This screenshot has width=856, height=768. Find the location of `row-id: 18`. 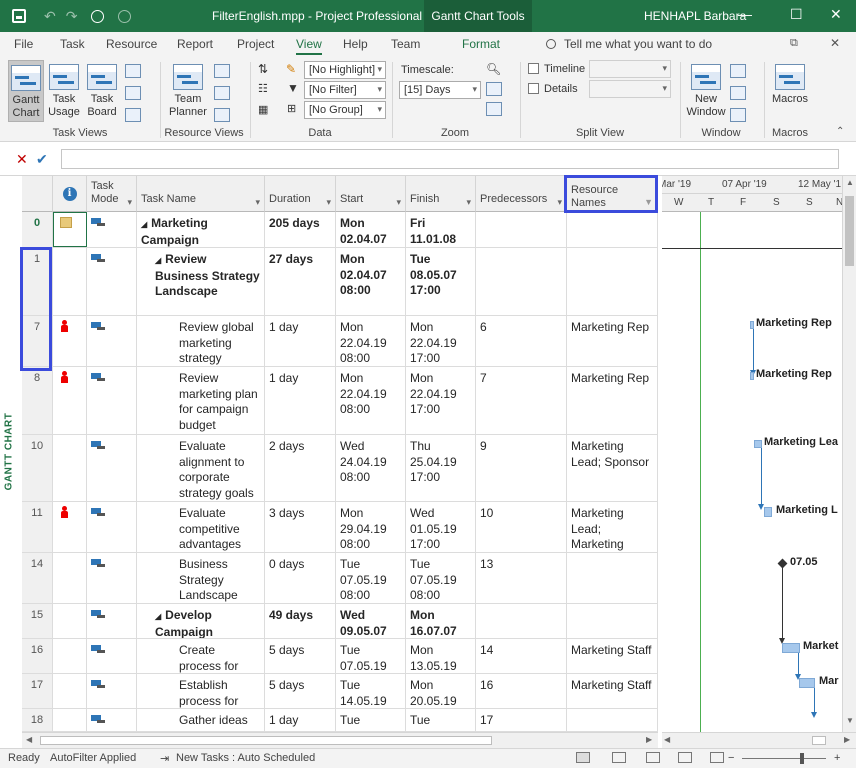

row-id: 18 is located at coordinates (37, 720).